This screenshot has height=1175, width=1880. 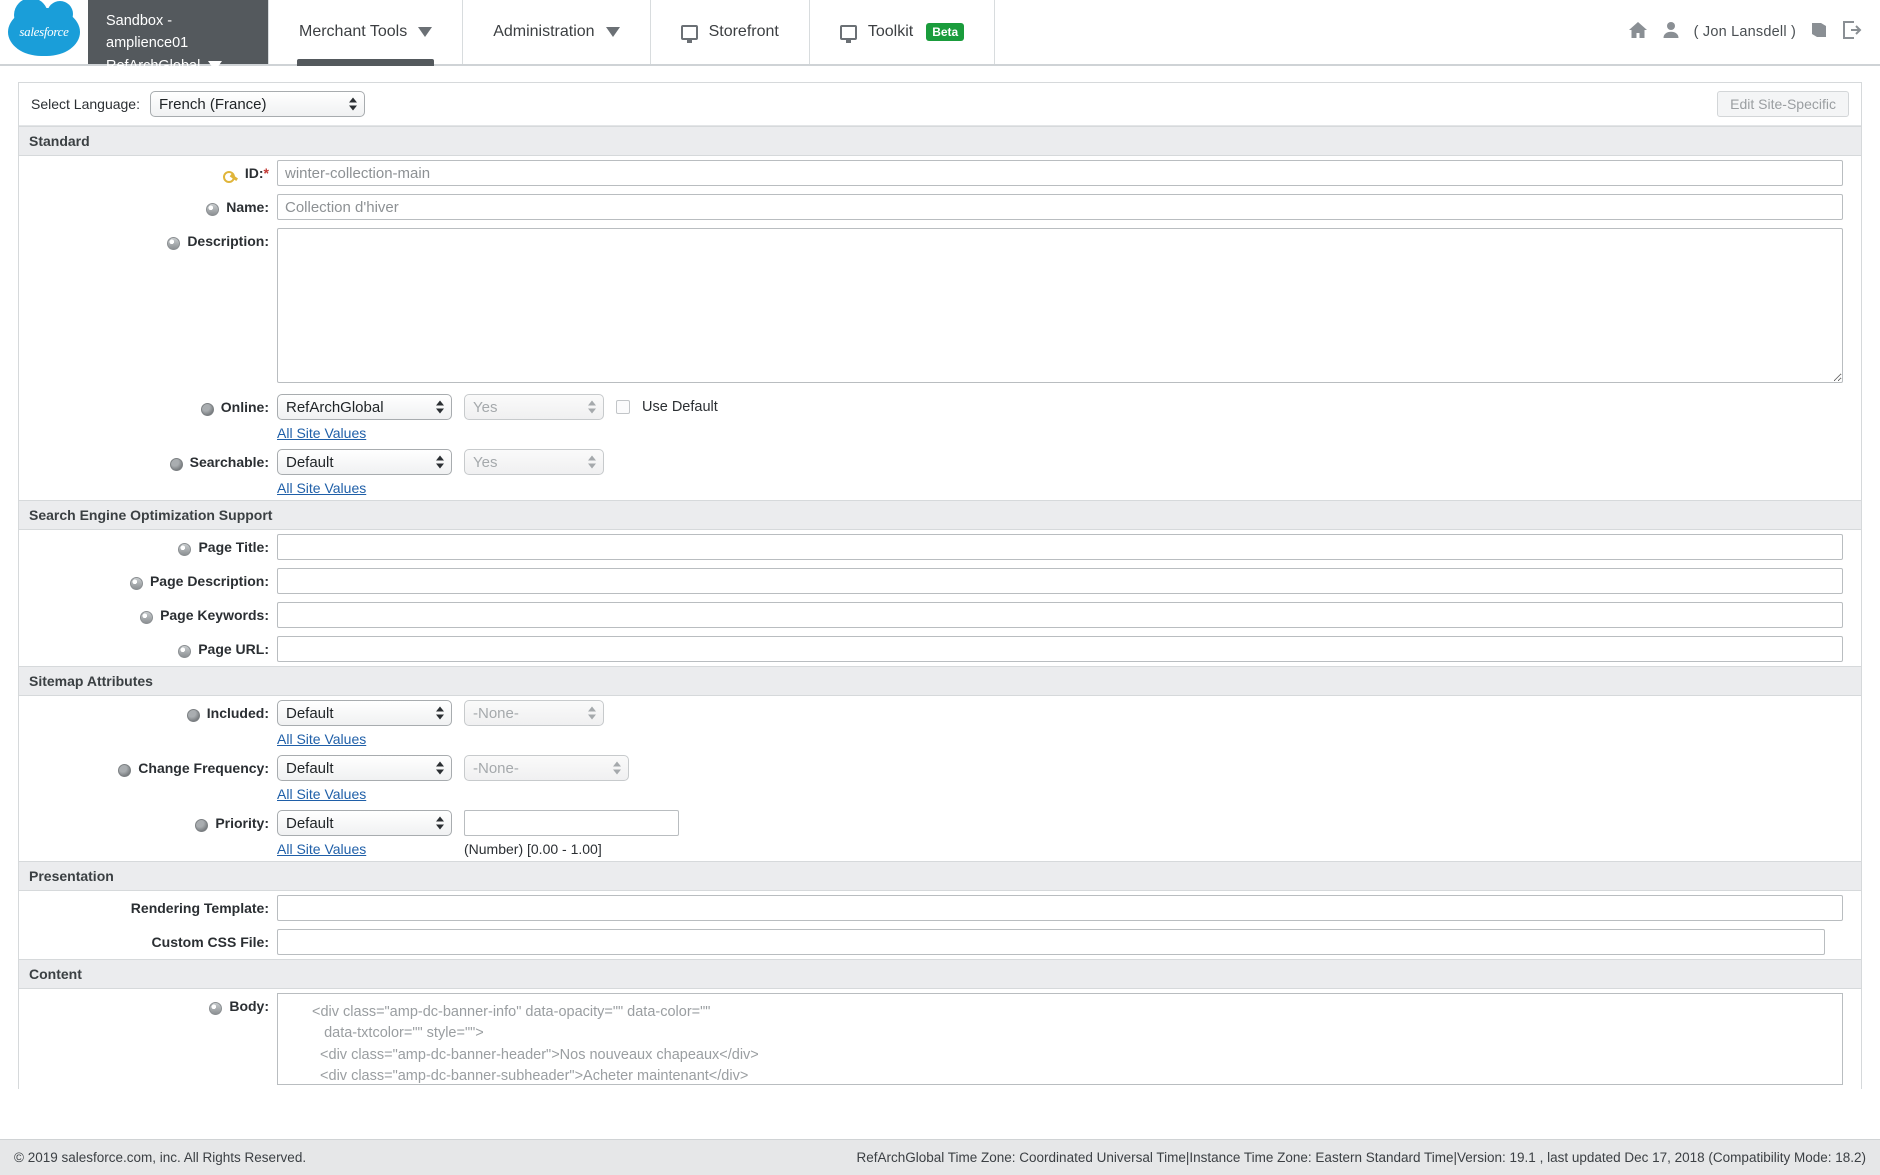 What do you see at coordinates (153, 65) in the screenshot?
I see `site-name: RefArchGlobal` at bounding box center [153, 65].